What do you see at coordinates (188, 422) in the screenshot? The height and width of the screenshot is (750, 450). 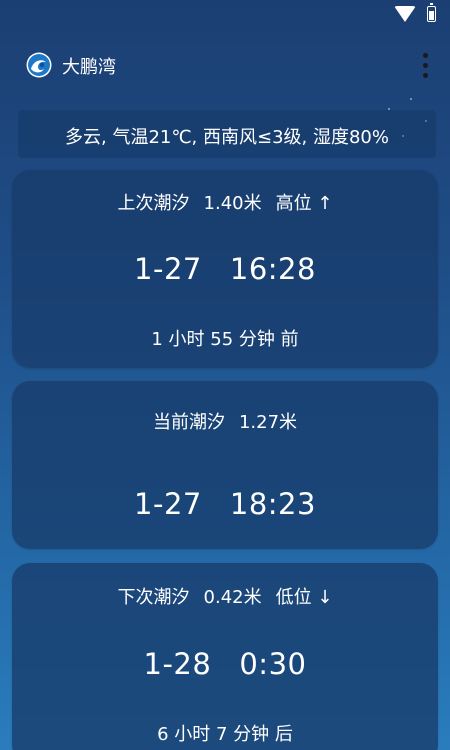 I see `current-tide-label: 当前潮汐` at bounding box center [188, 422].